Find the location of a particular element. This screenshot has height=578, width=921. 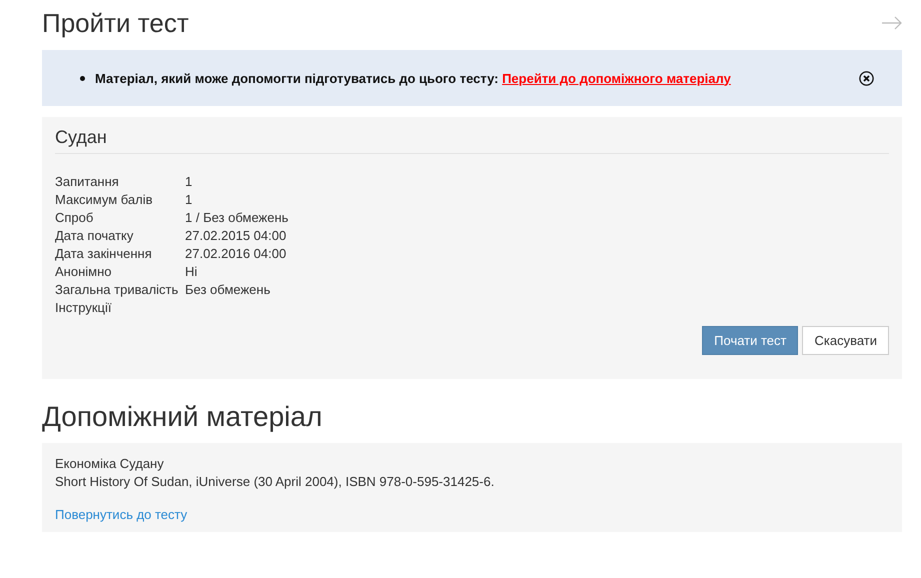

bullet-icon is located at coordinates (82, 78).